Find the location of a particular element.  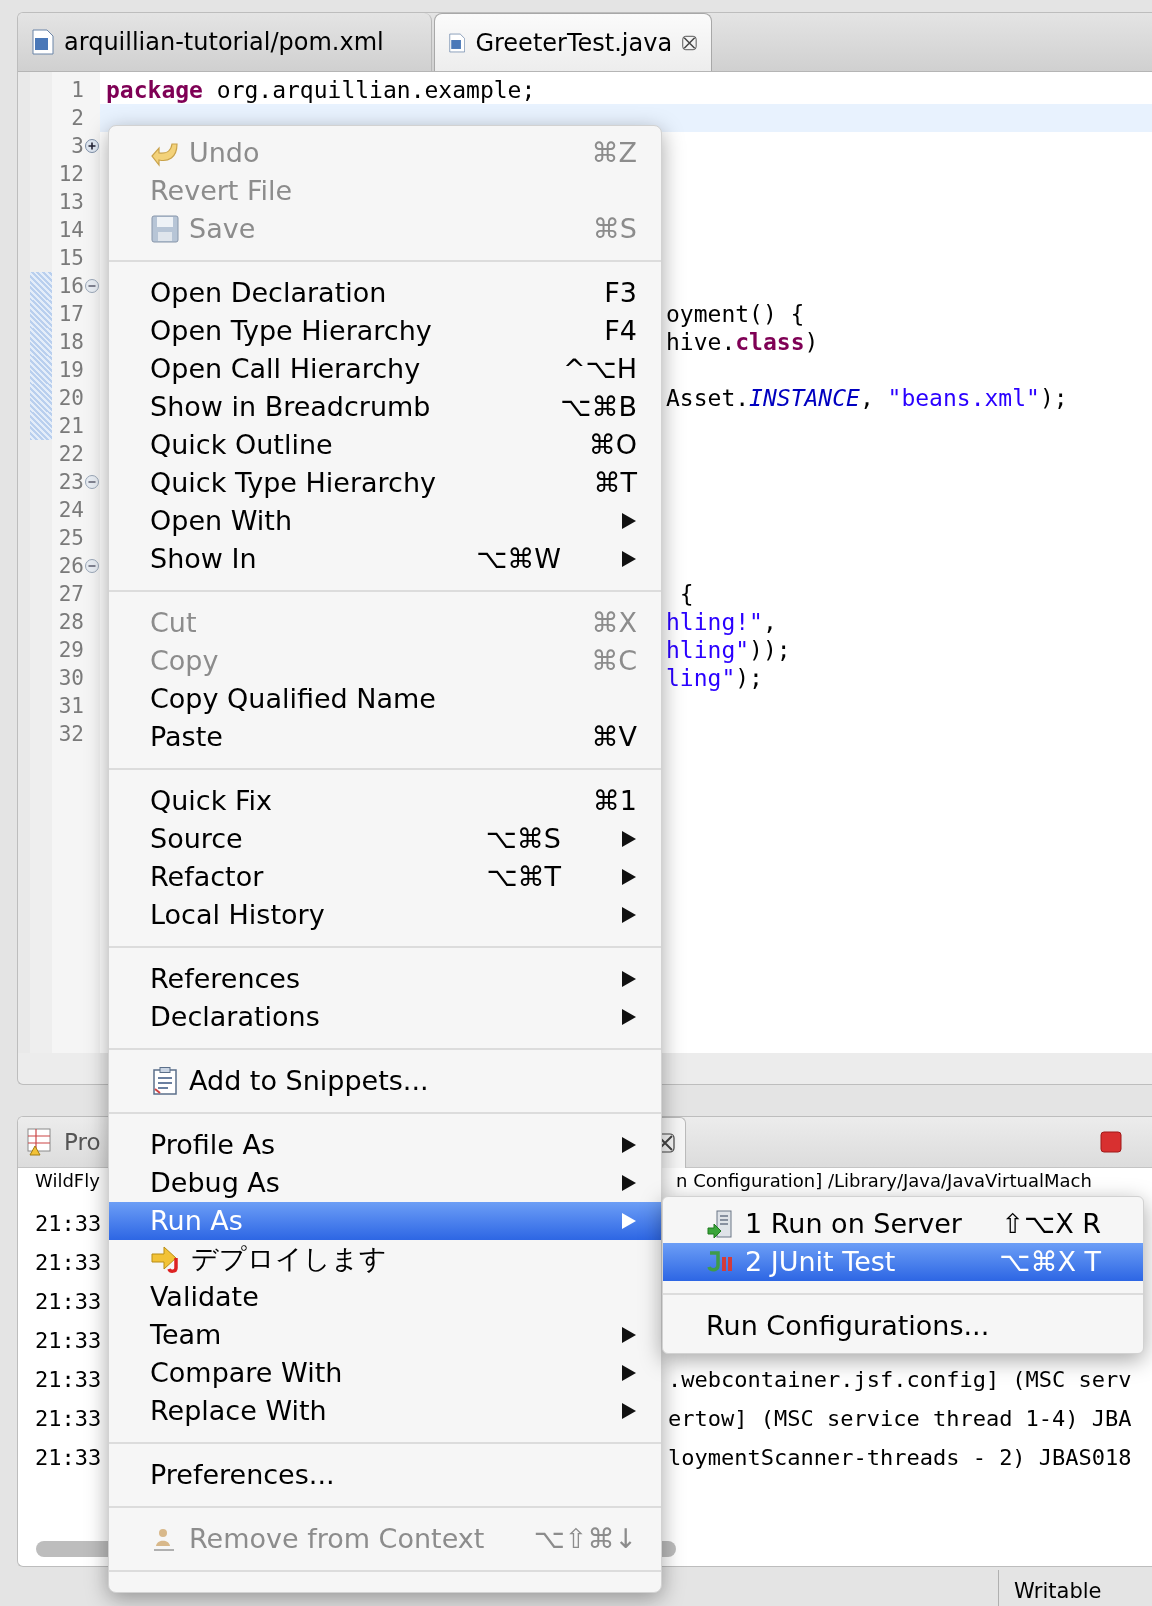

line-number: 18 is located at coordinates (70, 342).